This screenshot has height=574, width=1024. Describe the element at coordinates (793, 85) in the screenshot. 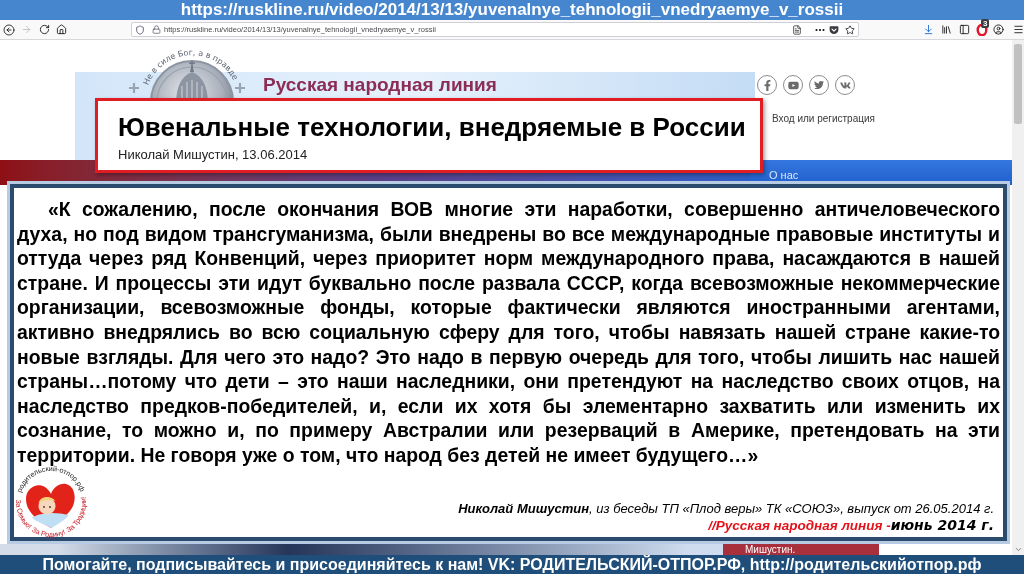

I see `youtube-icon` at that location.